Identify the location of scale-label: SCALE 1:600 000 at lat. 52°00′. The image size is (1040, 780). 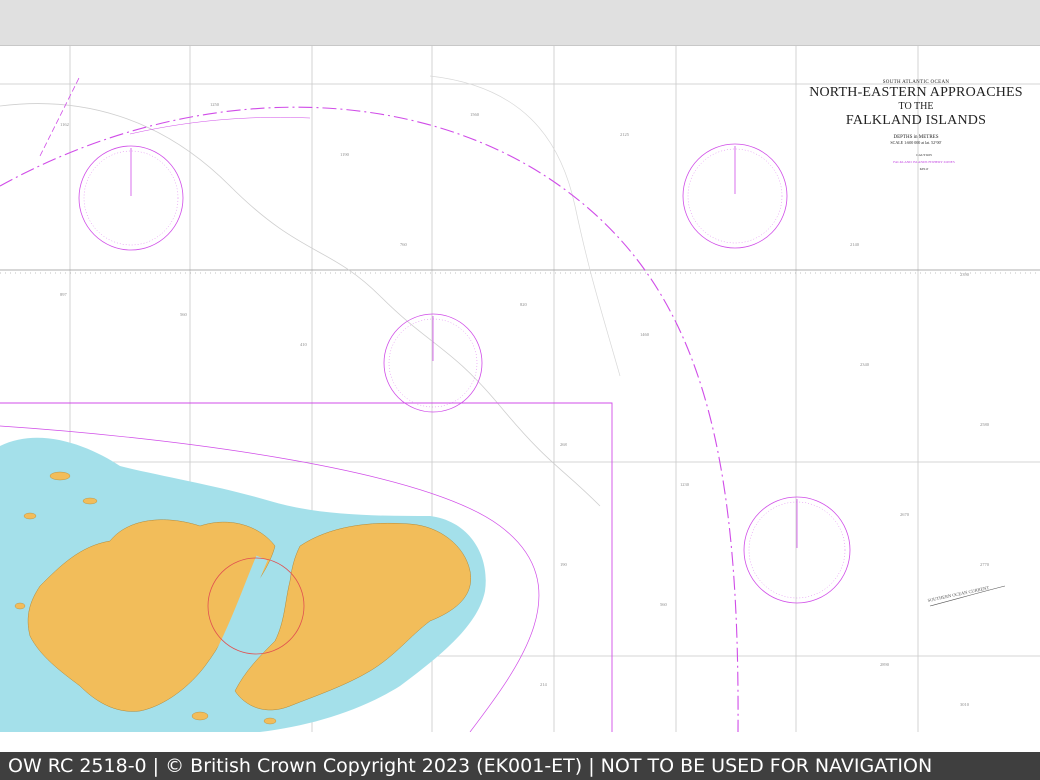
(916, 142).